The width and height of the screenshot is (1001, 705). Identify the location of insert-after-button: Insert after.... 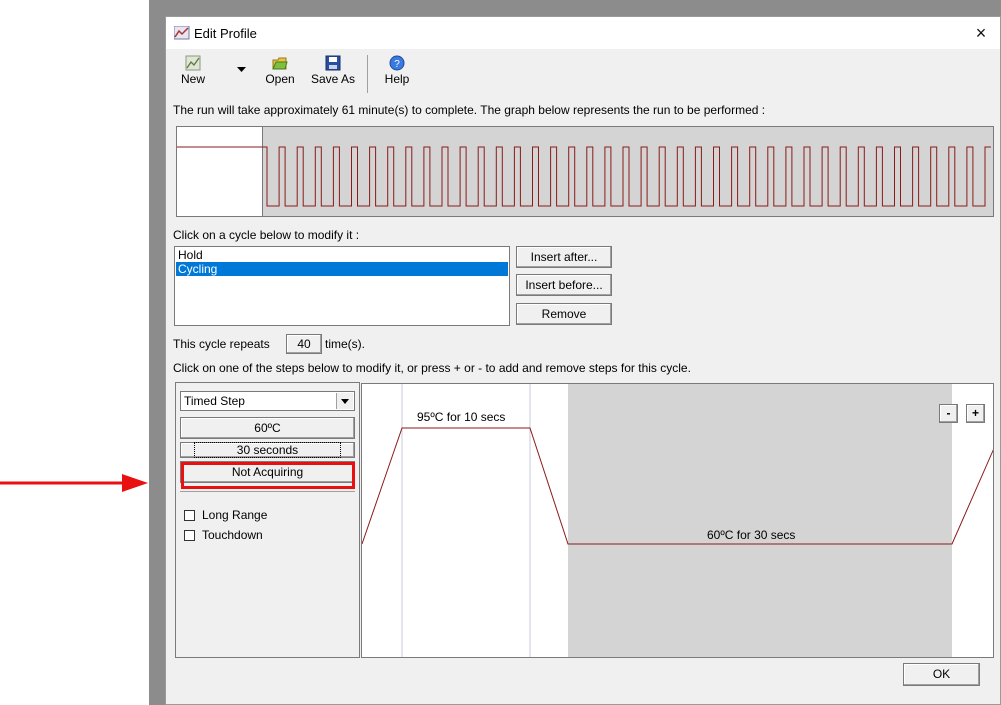
(564, 257).